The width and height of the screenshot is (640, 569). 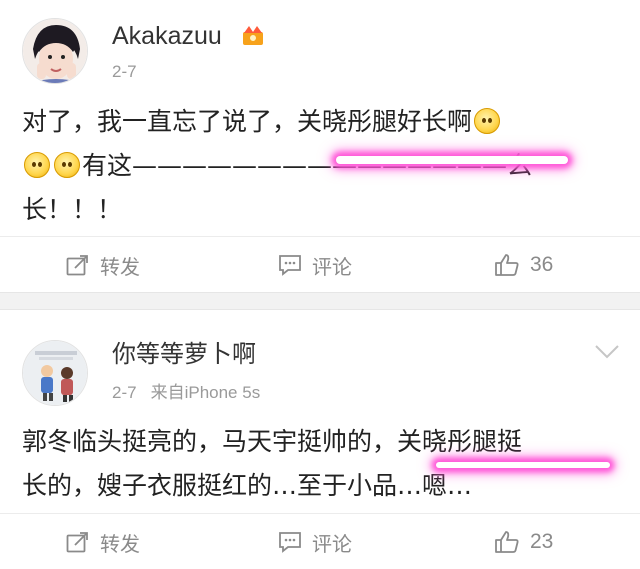 I want to click on post-meta: 2-7 来自iPhone 5s, so click(x=193, y=390).